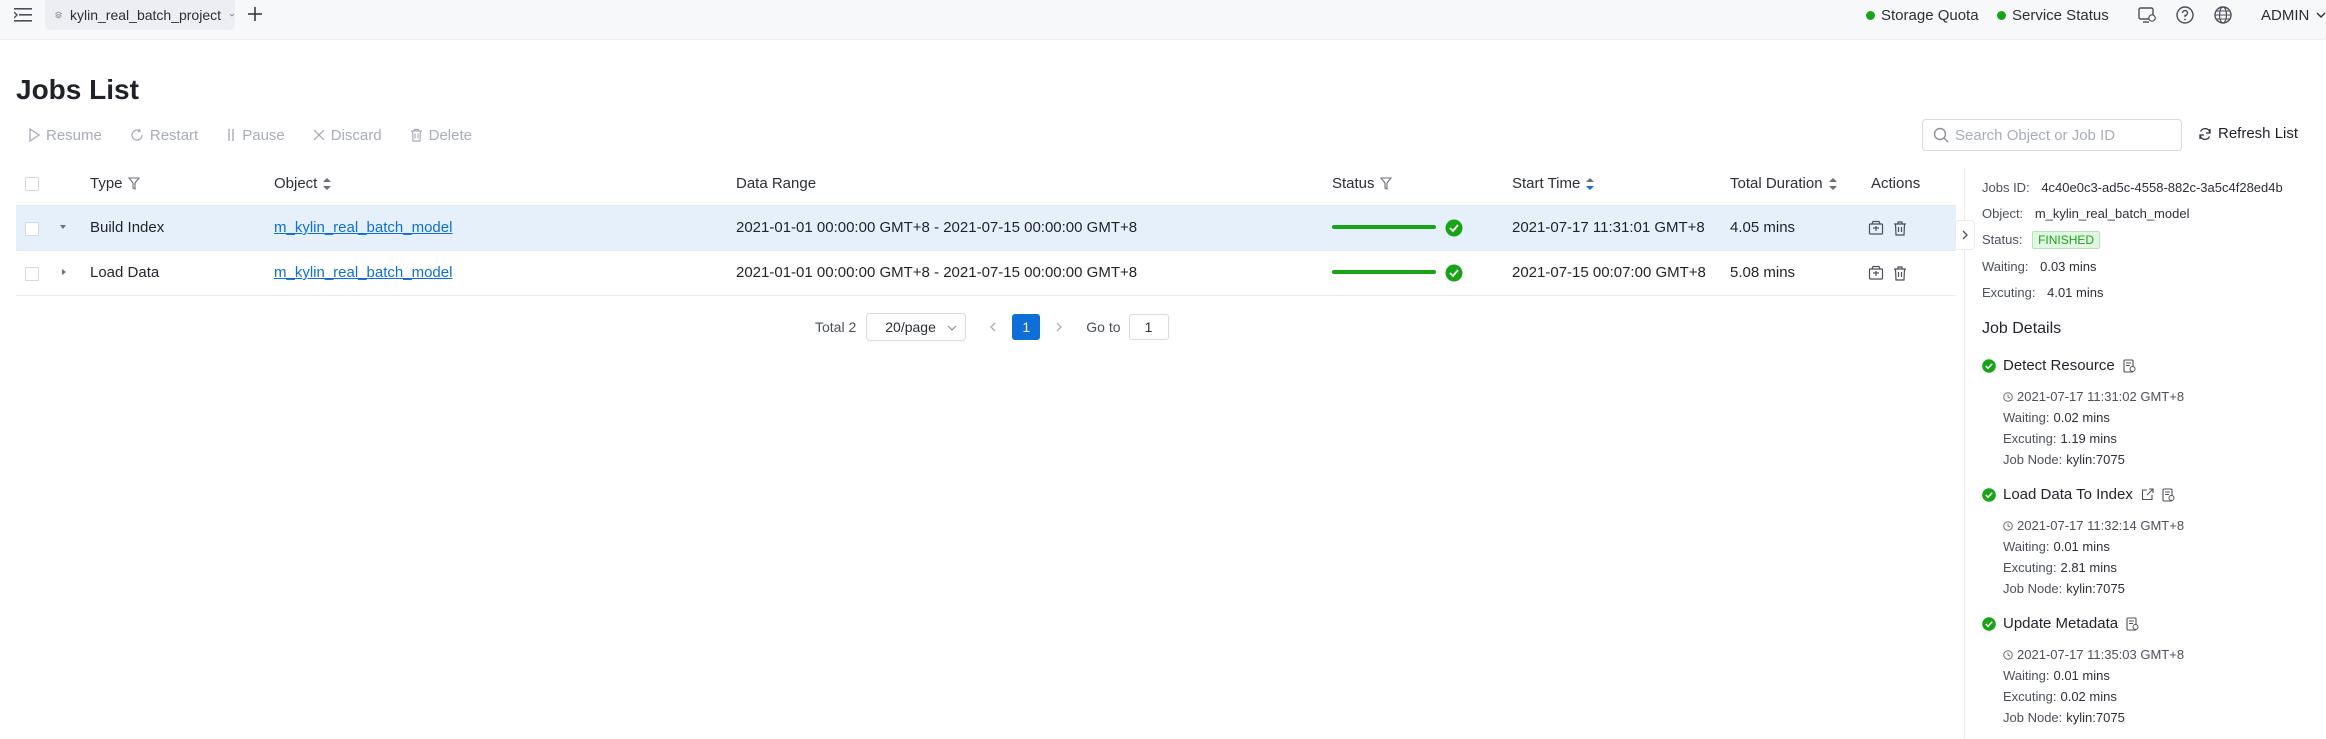  I want to click on menu-toggle-icon, so click(25, 15).